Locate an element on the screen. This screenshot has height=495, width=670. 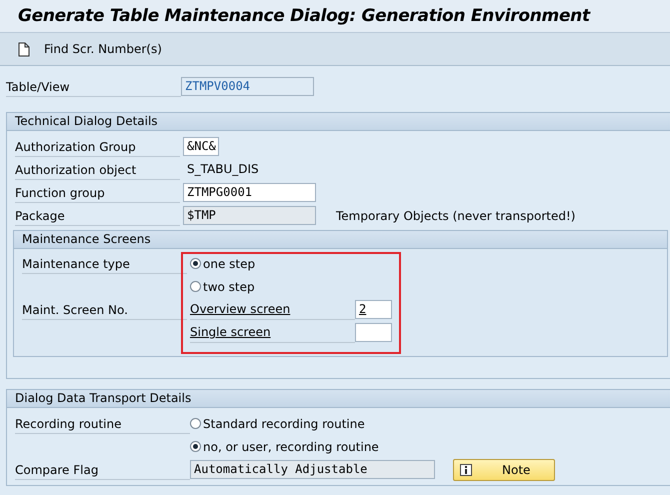
input-field is located at coordinates (373, 332).